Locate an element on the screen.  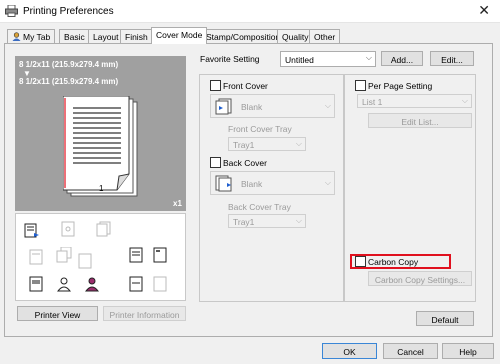
tab-other: Other is located at coordinates (325, 36).